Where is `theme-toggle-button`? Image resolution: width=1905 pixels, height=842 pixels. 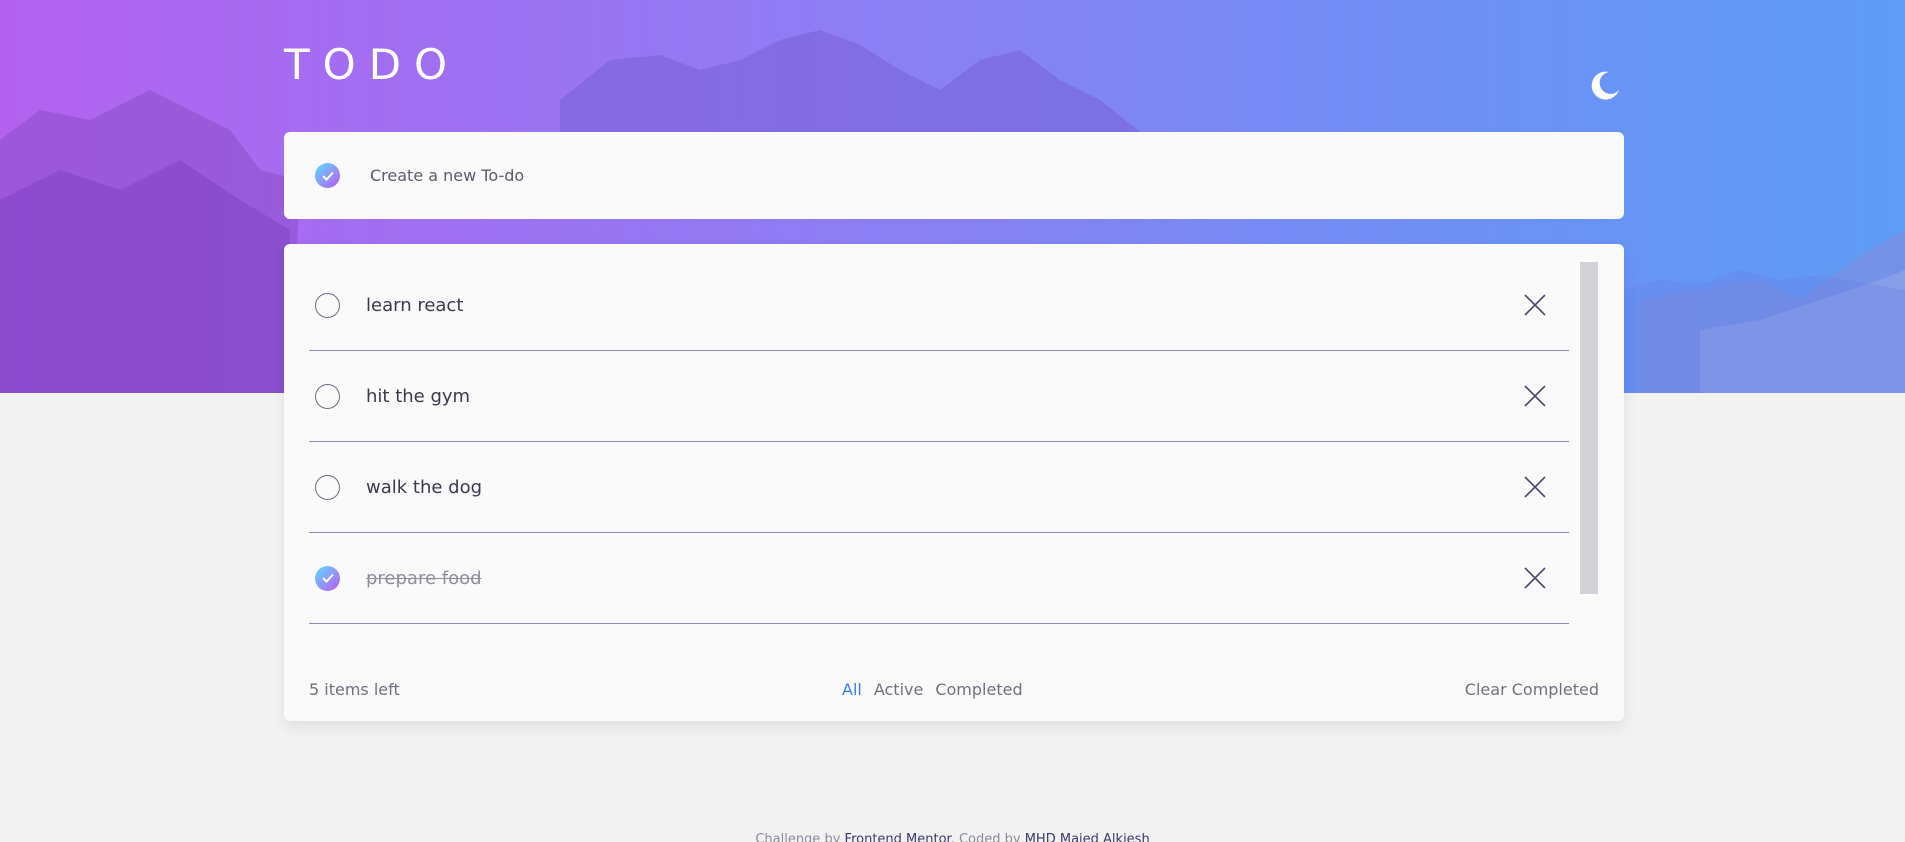 theme-toggle-button is located at coordinates (1605, 87).